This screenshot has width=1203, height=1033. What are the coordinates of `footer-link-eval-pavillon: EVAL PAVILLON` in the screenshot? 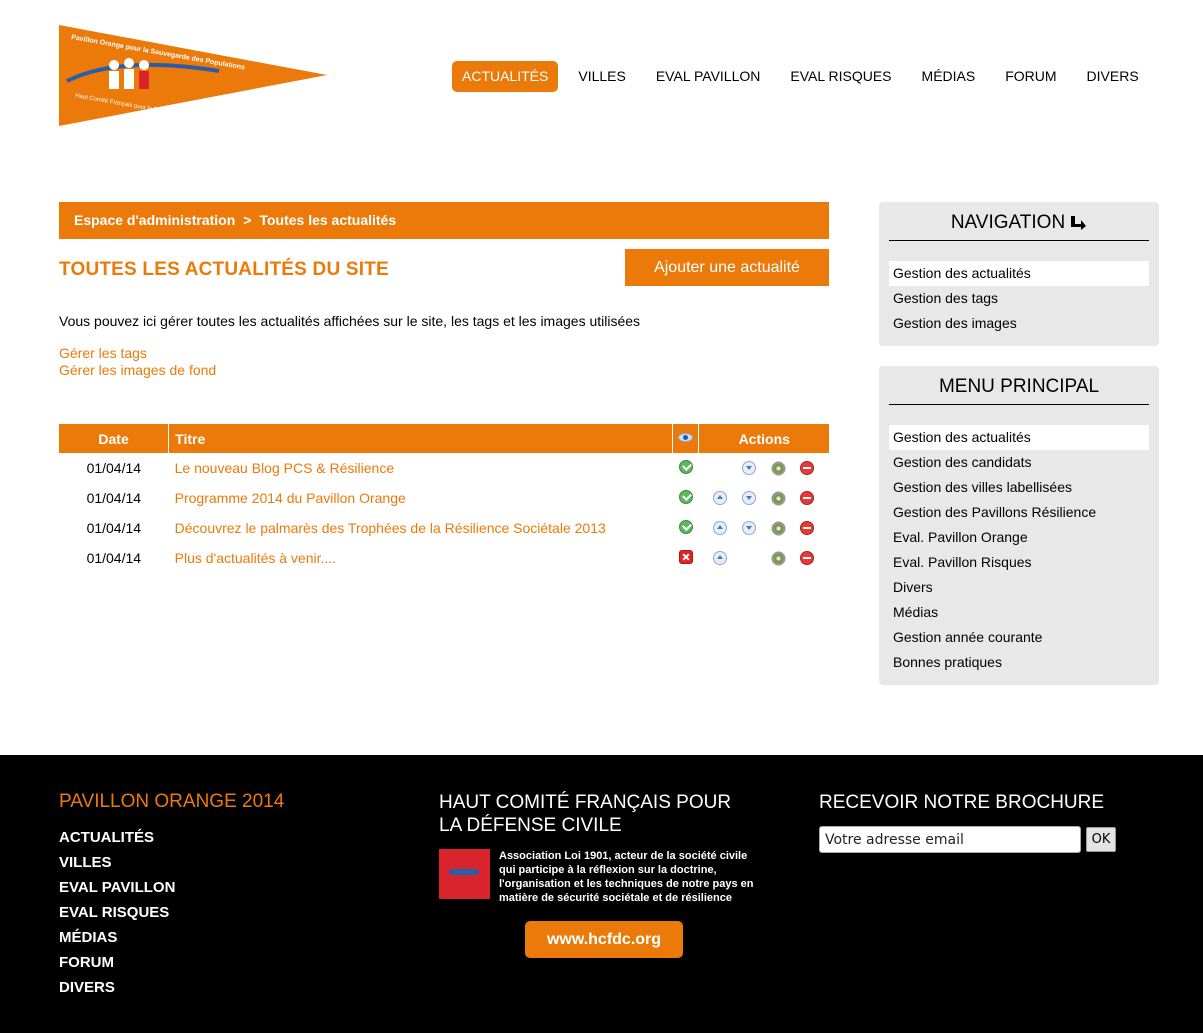 It's located at (171, 887).